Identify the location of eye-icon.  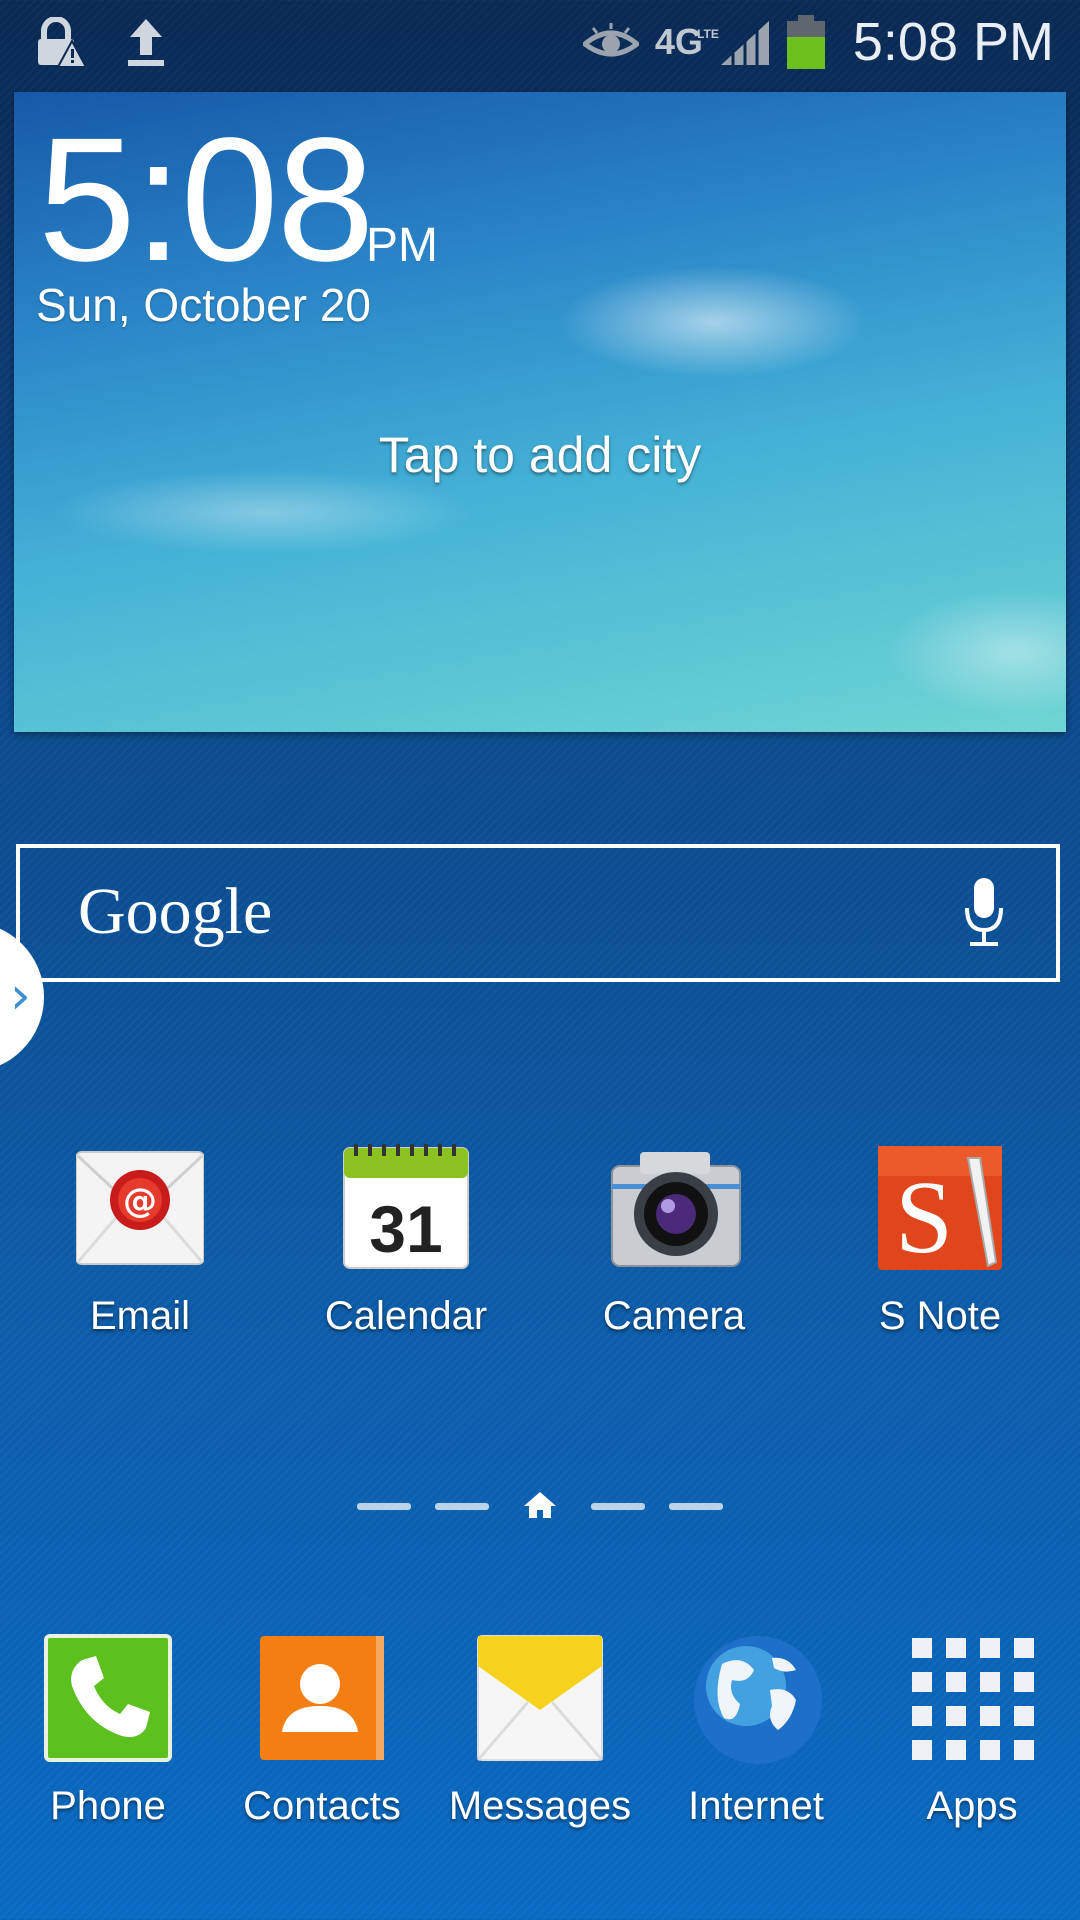
(610, 40).